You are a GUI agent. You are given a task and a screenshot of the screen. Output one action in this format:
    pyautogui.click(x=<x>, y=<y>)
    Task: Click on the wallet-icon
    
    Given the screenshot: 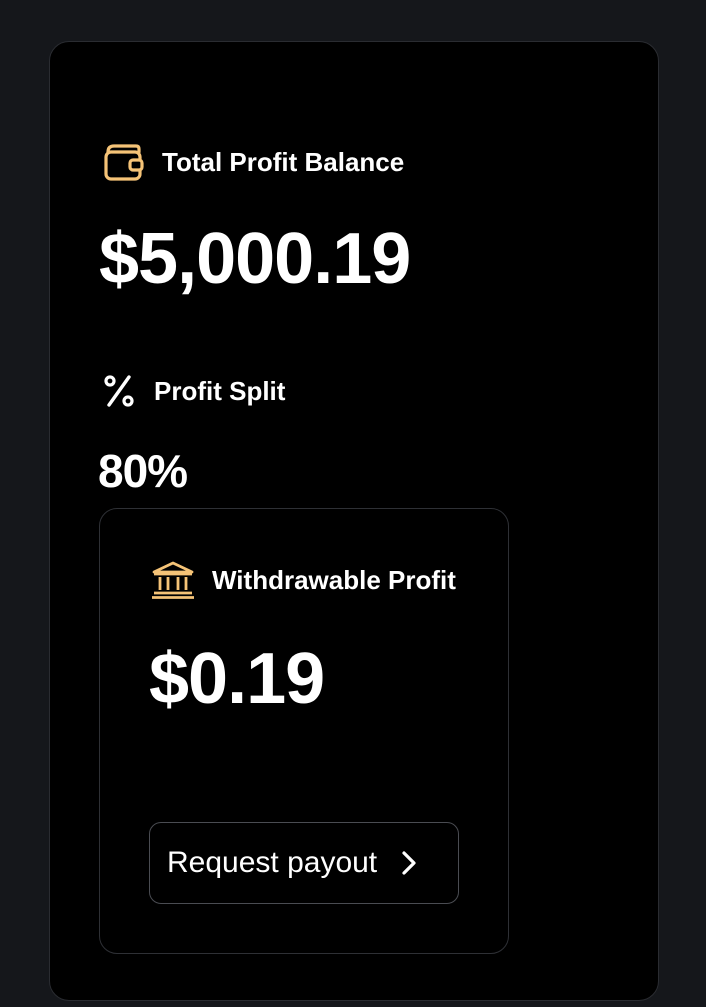 What is the action you would take?
    pyautogui.click(x=124, y=162)
    